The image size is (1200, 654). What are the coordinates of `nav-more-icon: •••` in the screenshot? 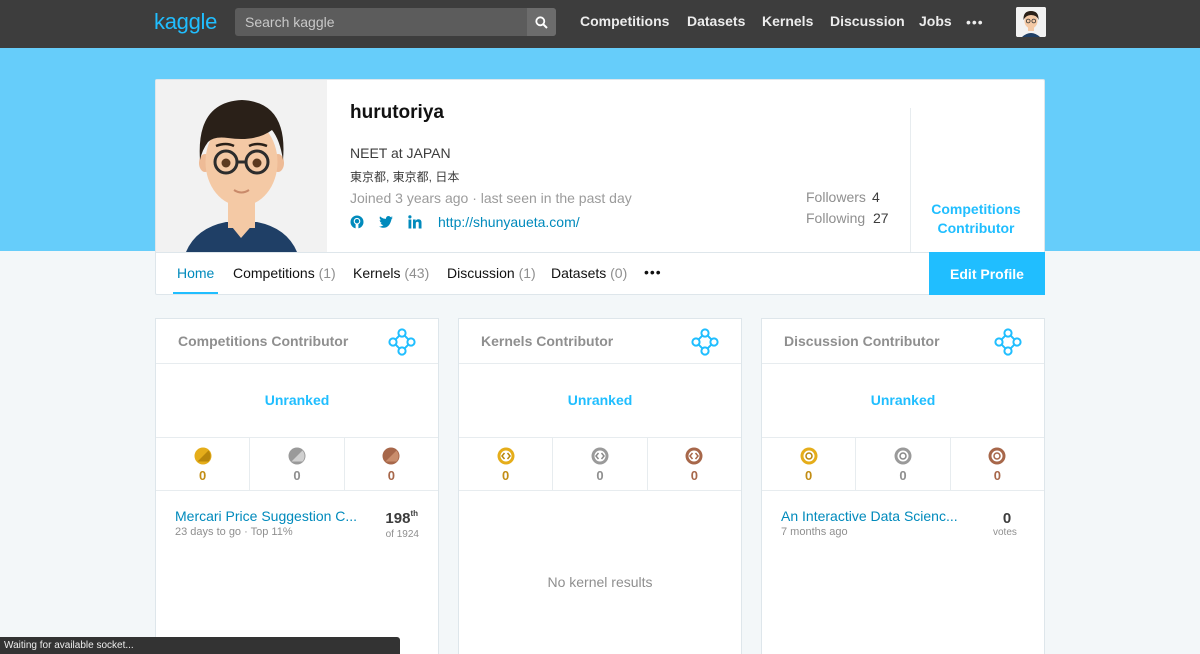 It's located at (975, 22).